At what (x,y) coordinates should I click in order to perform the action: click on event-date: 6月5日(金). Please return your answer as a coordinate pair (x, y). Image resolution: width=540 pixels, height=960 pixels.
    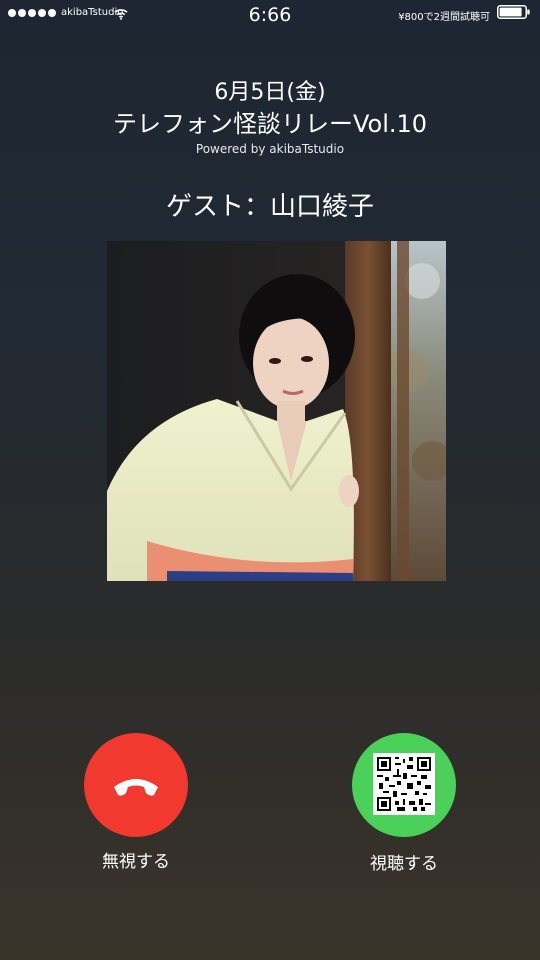
    Looking at the image, I should click on (270, 92).